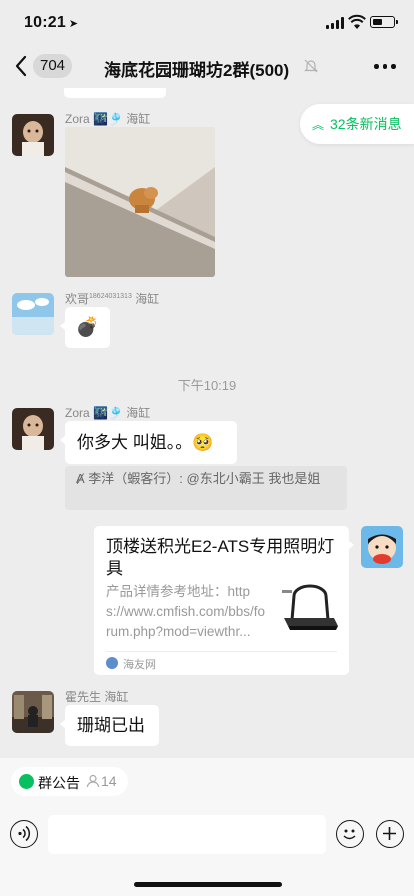 Image resolution: width=414 pixels, height=896 pixels. Describe the element at coordinates (51, 22) in the screenshot. I see `status-time: 10:21 ➤` at that location.